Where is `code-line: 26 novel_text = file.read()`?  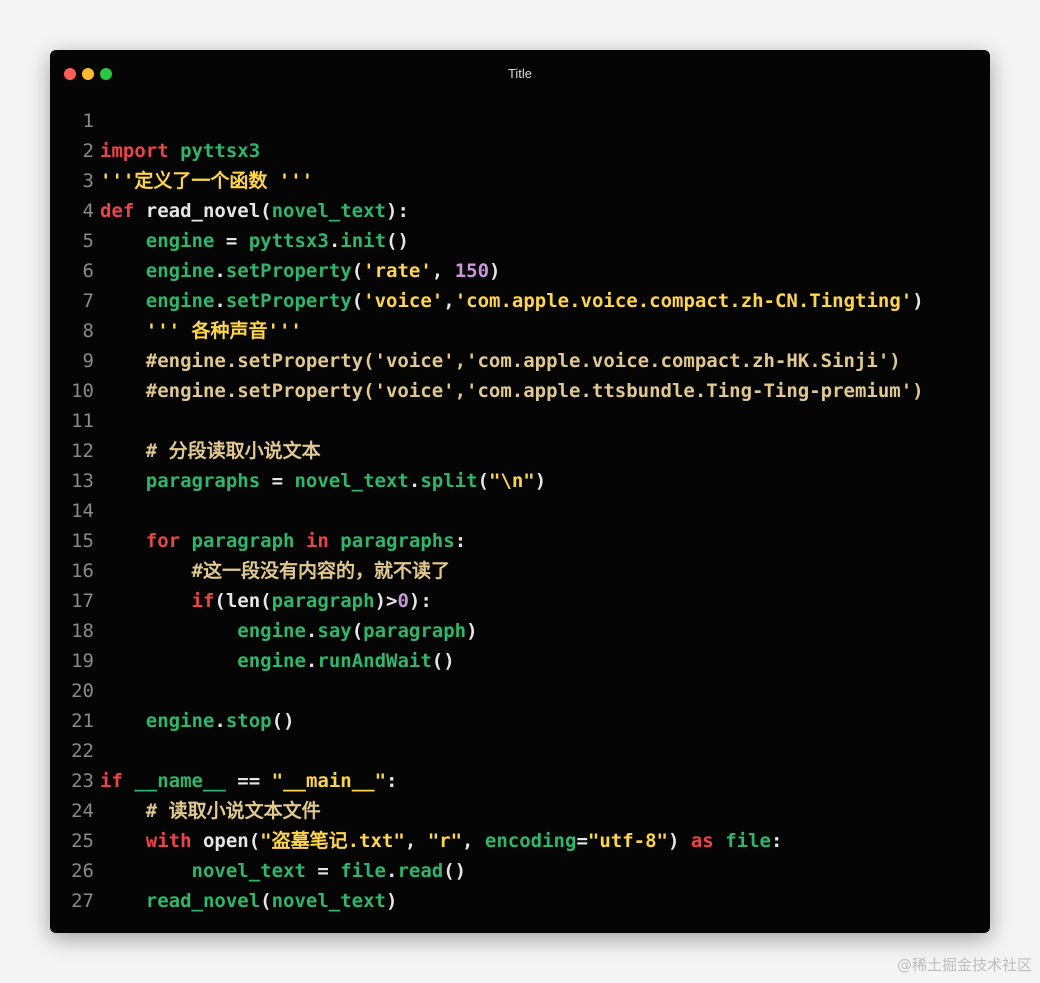 code-line: 26 novel_text = file.read() is located at coordinates (520, 871).